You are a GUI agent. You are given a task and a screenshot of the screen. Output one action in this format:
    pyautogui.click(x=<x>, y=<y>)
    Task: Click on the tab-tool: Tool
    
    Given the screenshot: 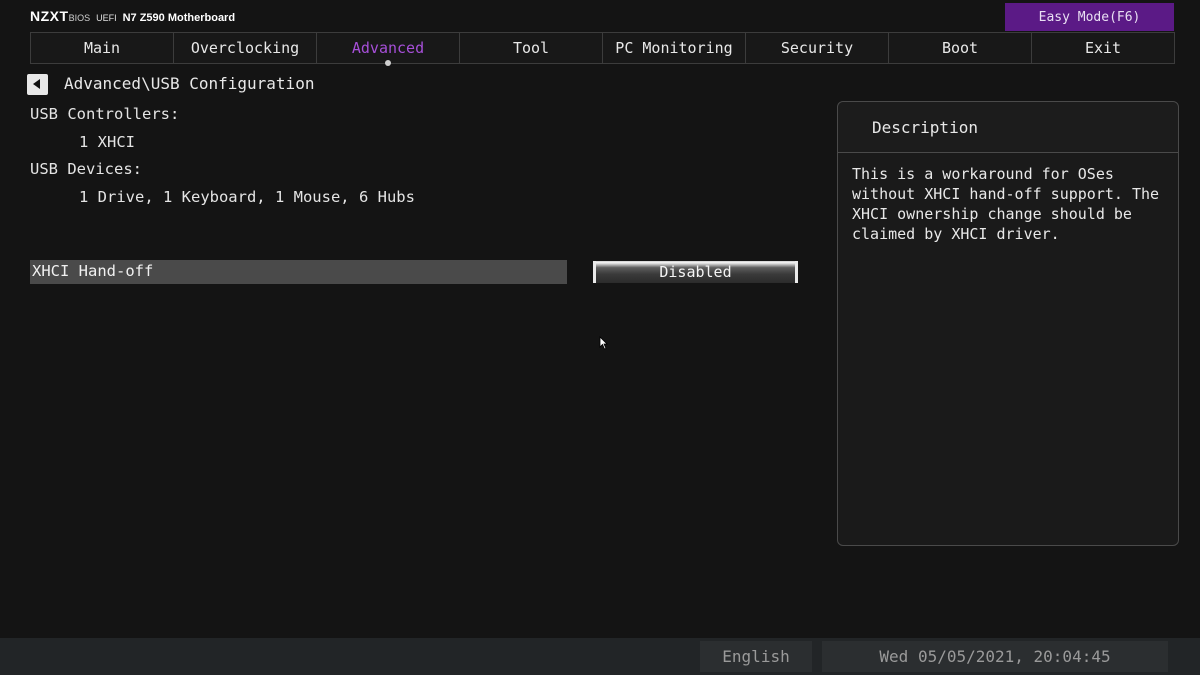 What is the action you would take?
    pyautogui.click(x=531, y=48)
    